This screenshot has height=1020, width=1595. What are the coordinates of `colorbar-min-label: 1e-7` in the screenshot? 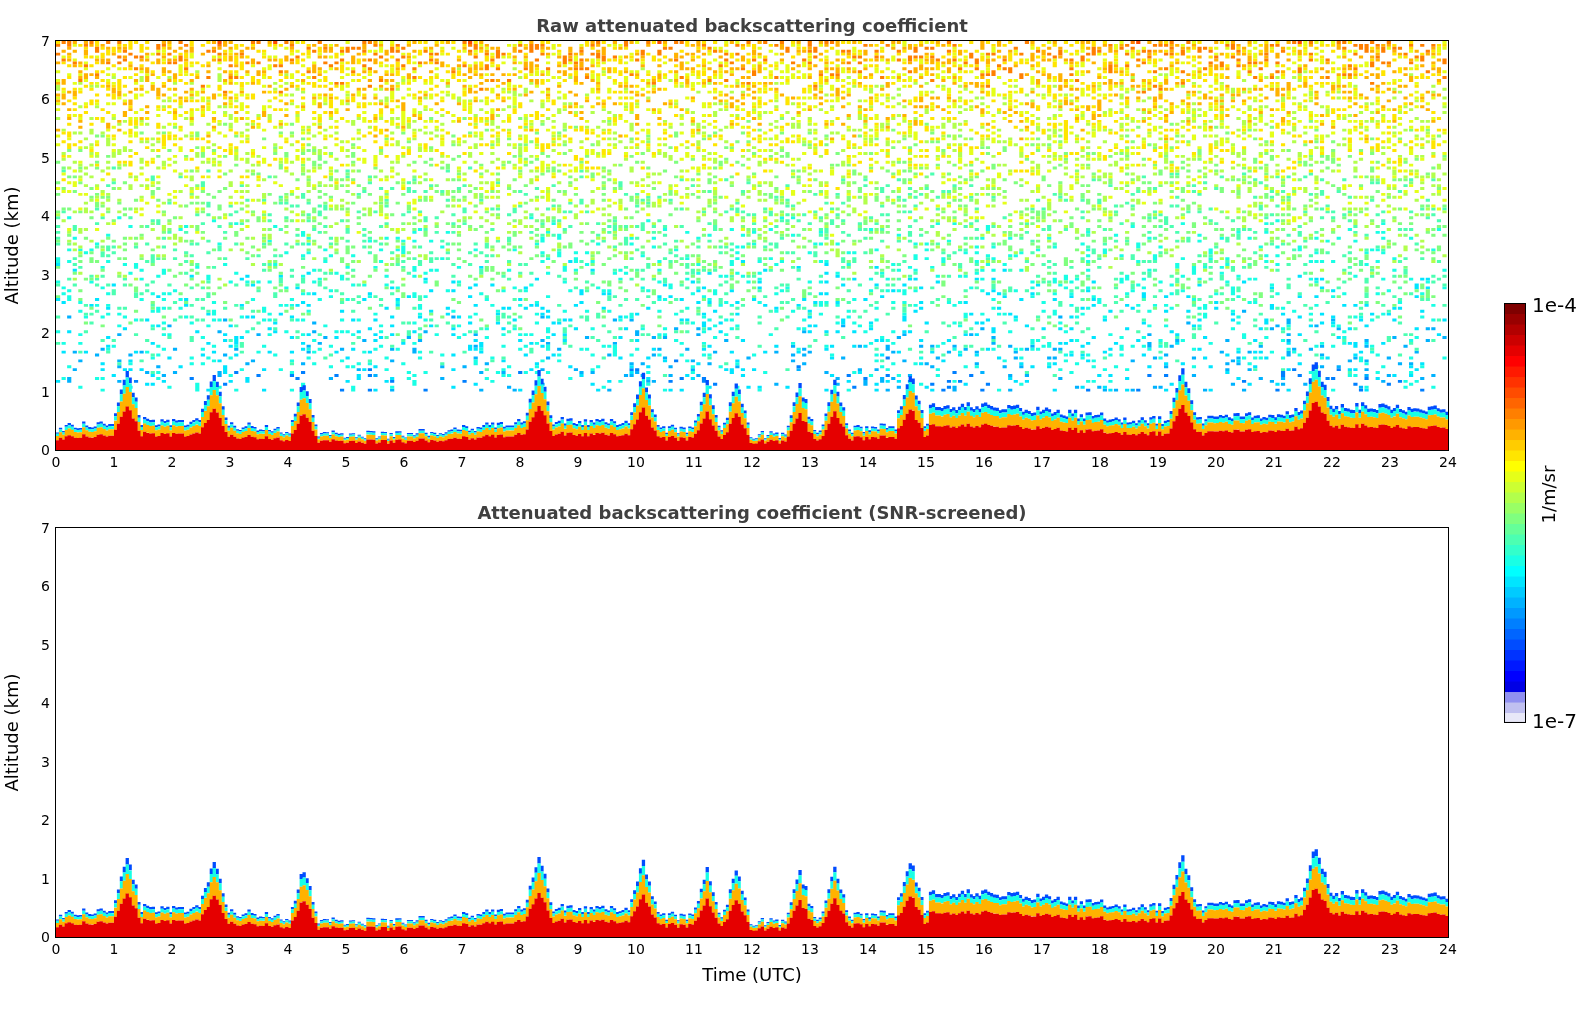 It's located at (1554, 721).